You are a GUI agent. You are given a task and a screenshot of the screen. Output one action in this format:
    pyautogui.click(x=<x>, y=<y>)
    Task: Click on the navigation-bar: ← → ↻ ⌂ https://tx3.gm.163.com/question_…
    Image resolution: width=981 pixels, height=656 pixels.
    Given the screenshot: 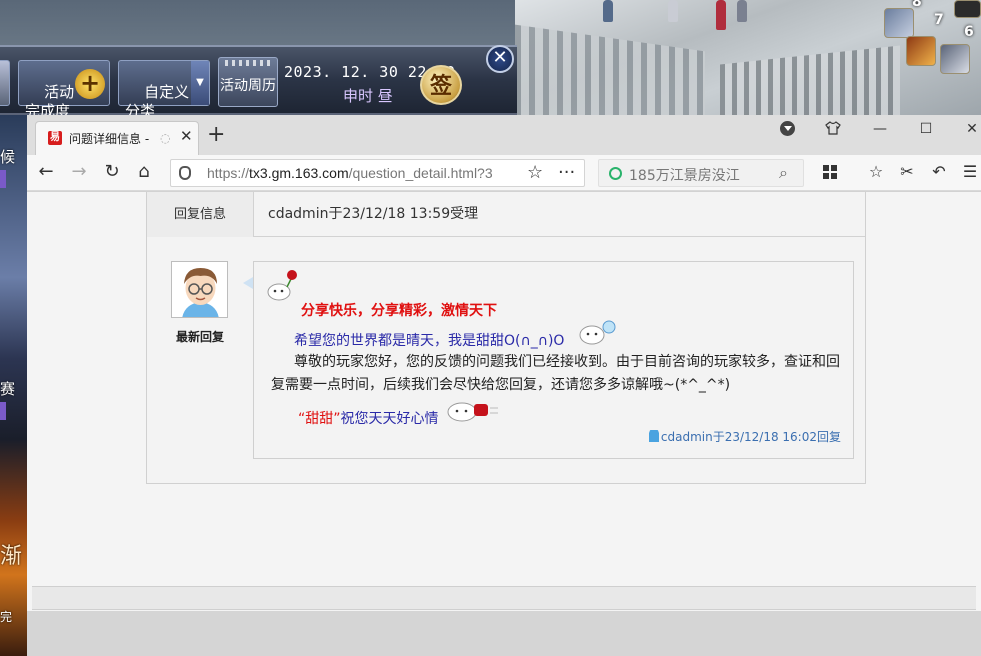 What is the action you would take?
    pyautogui.click(x=504, y=173)
    